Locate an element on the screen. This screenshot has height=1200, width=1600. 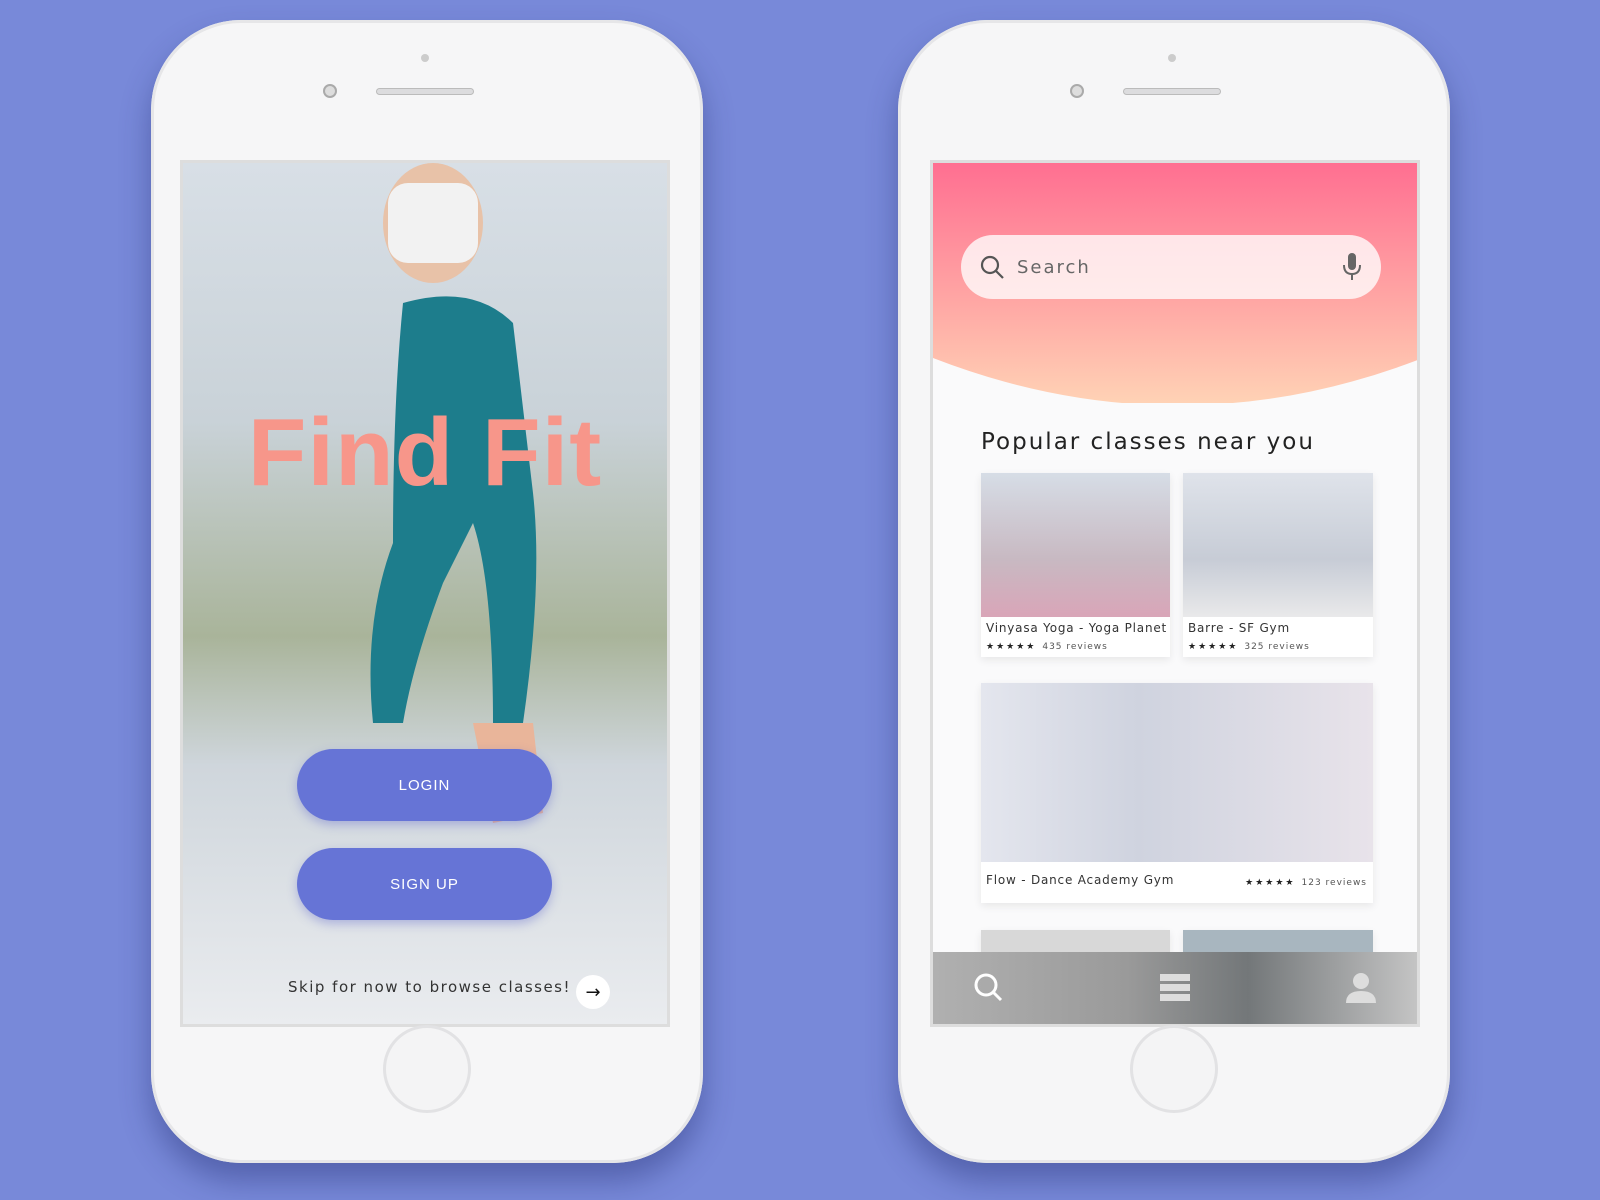
class-name: Barre - SF Gym is located at coordinates (1239, 628).